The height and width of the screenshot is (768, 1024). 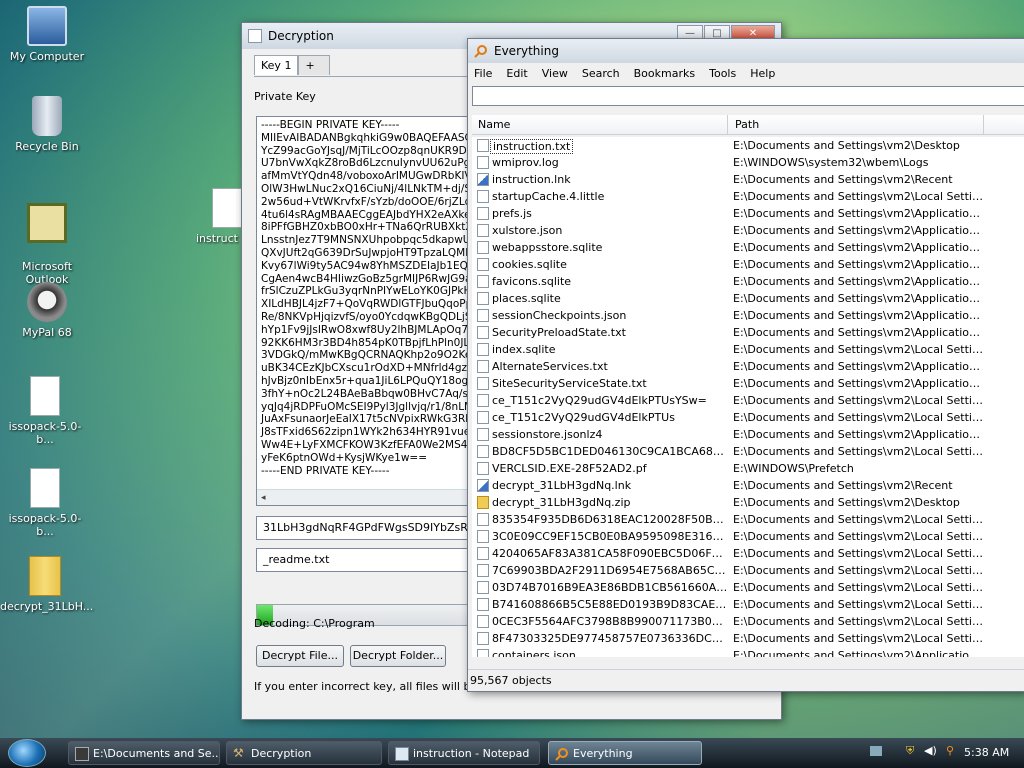 What do you see at coordinates (747, 124) in the screenshot?
I see `column-header-path: Path` at bounding box center [747, 124].